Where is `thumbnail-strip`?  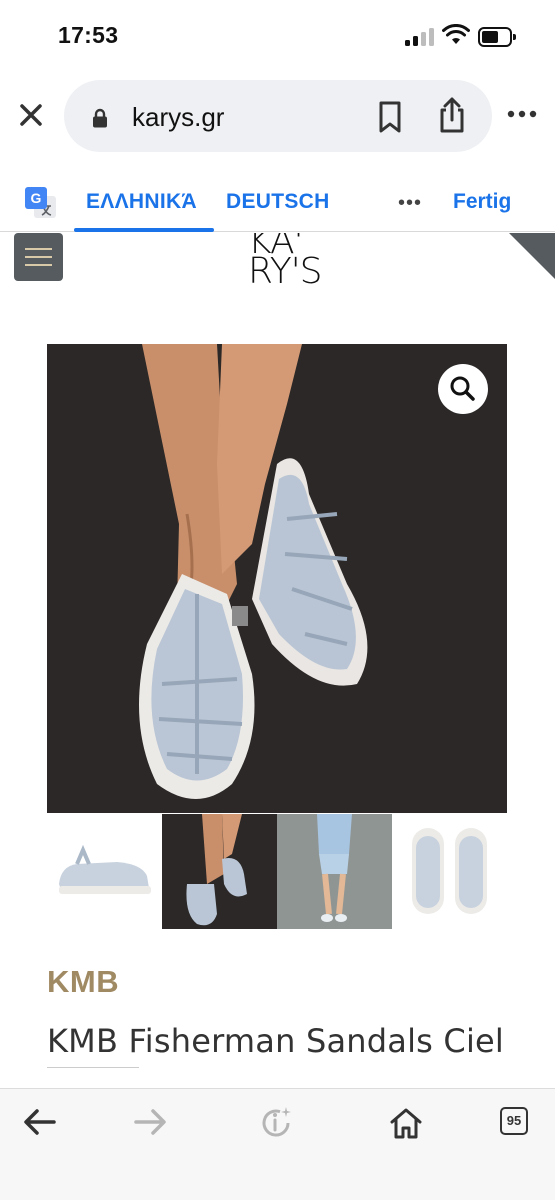
thumbnail-strip is located at coordinates (277, 871).